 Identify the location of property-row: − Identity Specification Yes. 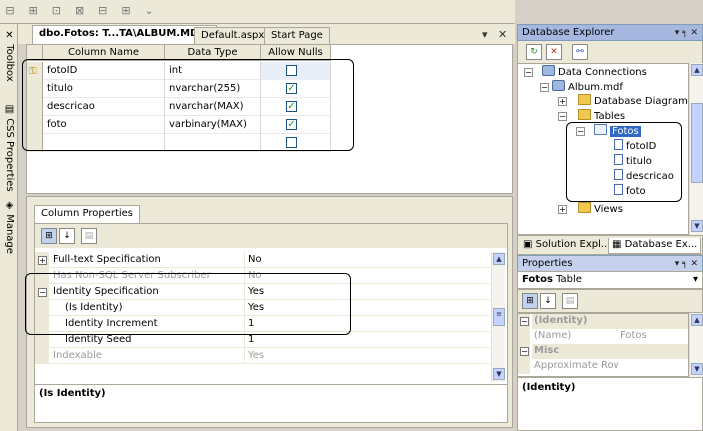
(262, 292).